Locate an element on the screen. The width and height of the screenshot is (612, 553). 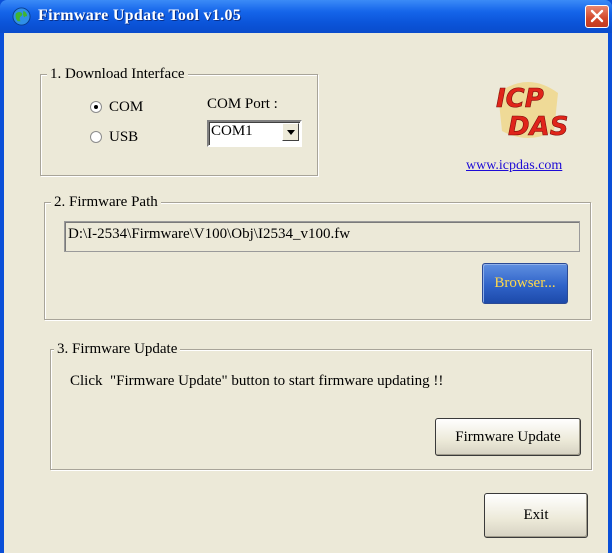
window-title: Firmware Update Tool v1.05 is located at coordinates (140, 15).